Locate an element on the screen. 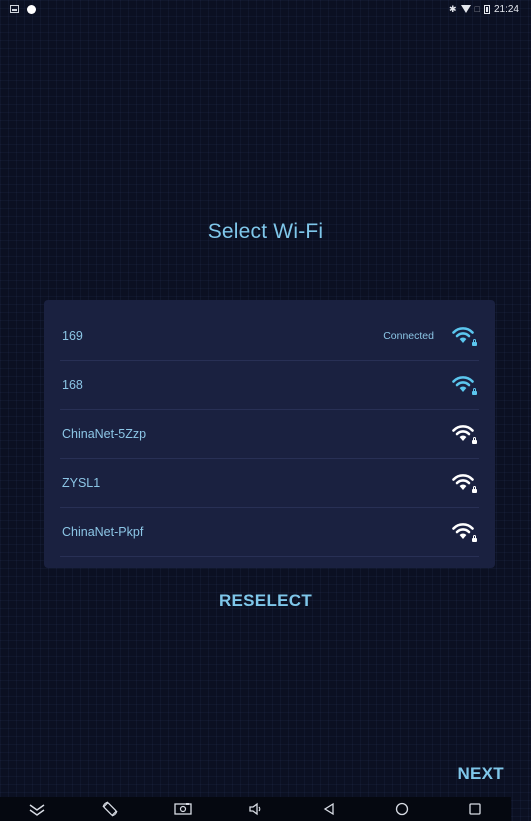 Image resolution: width=531 pixels, height=821 pixels. wifi-item: ChinaNet-Pkpf is located at coordinates (269, 532).